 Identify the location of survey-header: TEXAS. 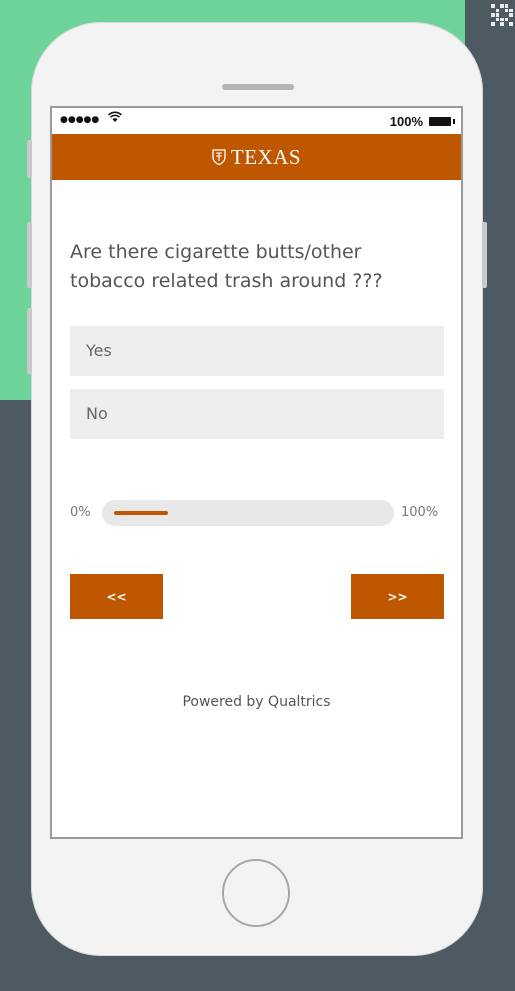
(256, 157).